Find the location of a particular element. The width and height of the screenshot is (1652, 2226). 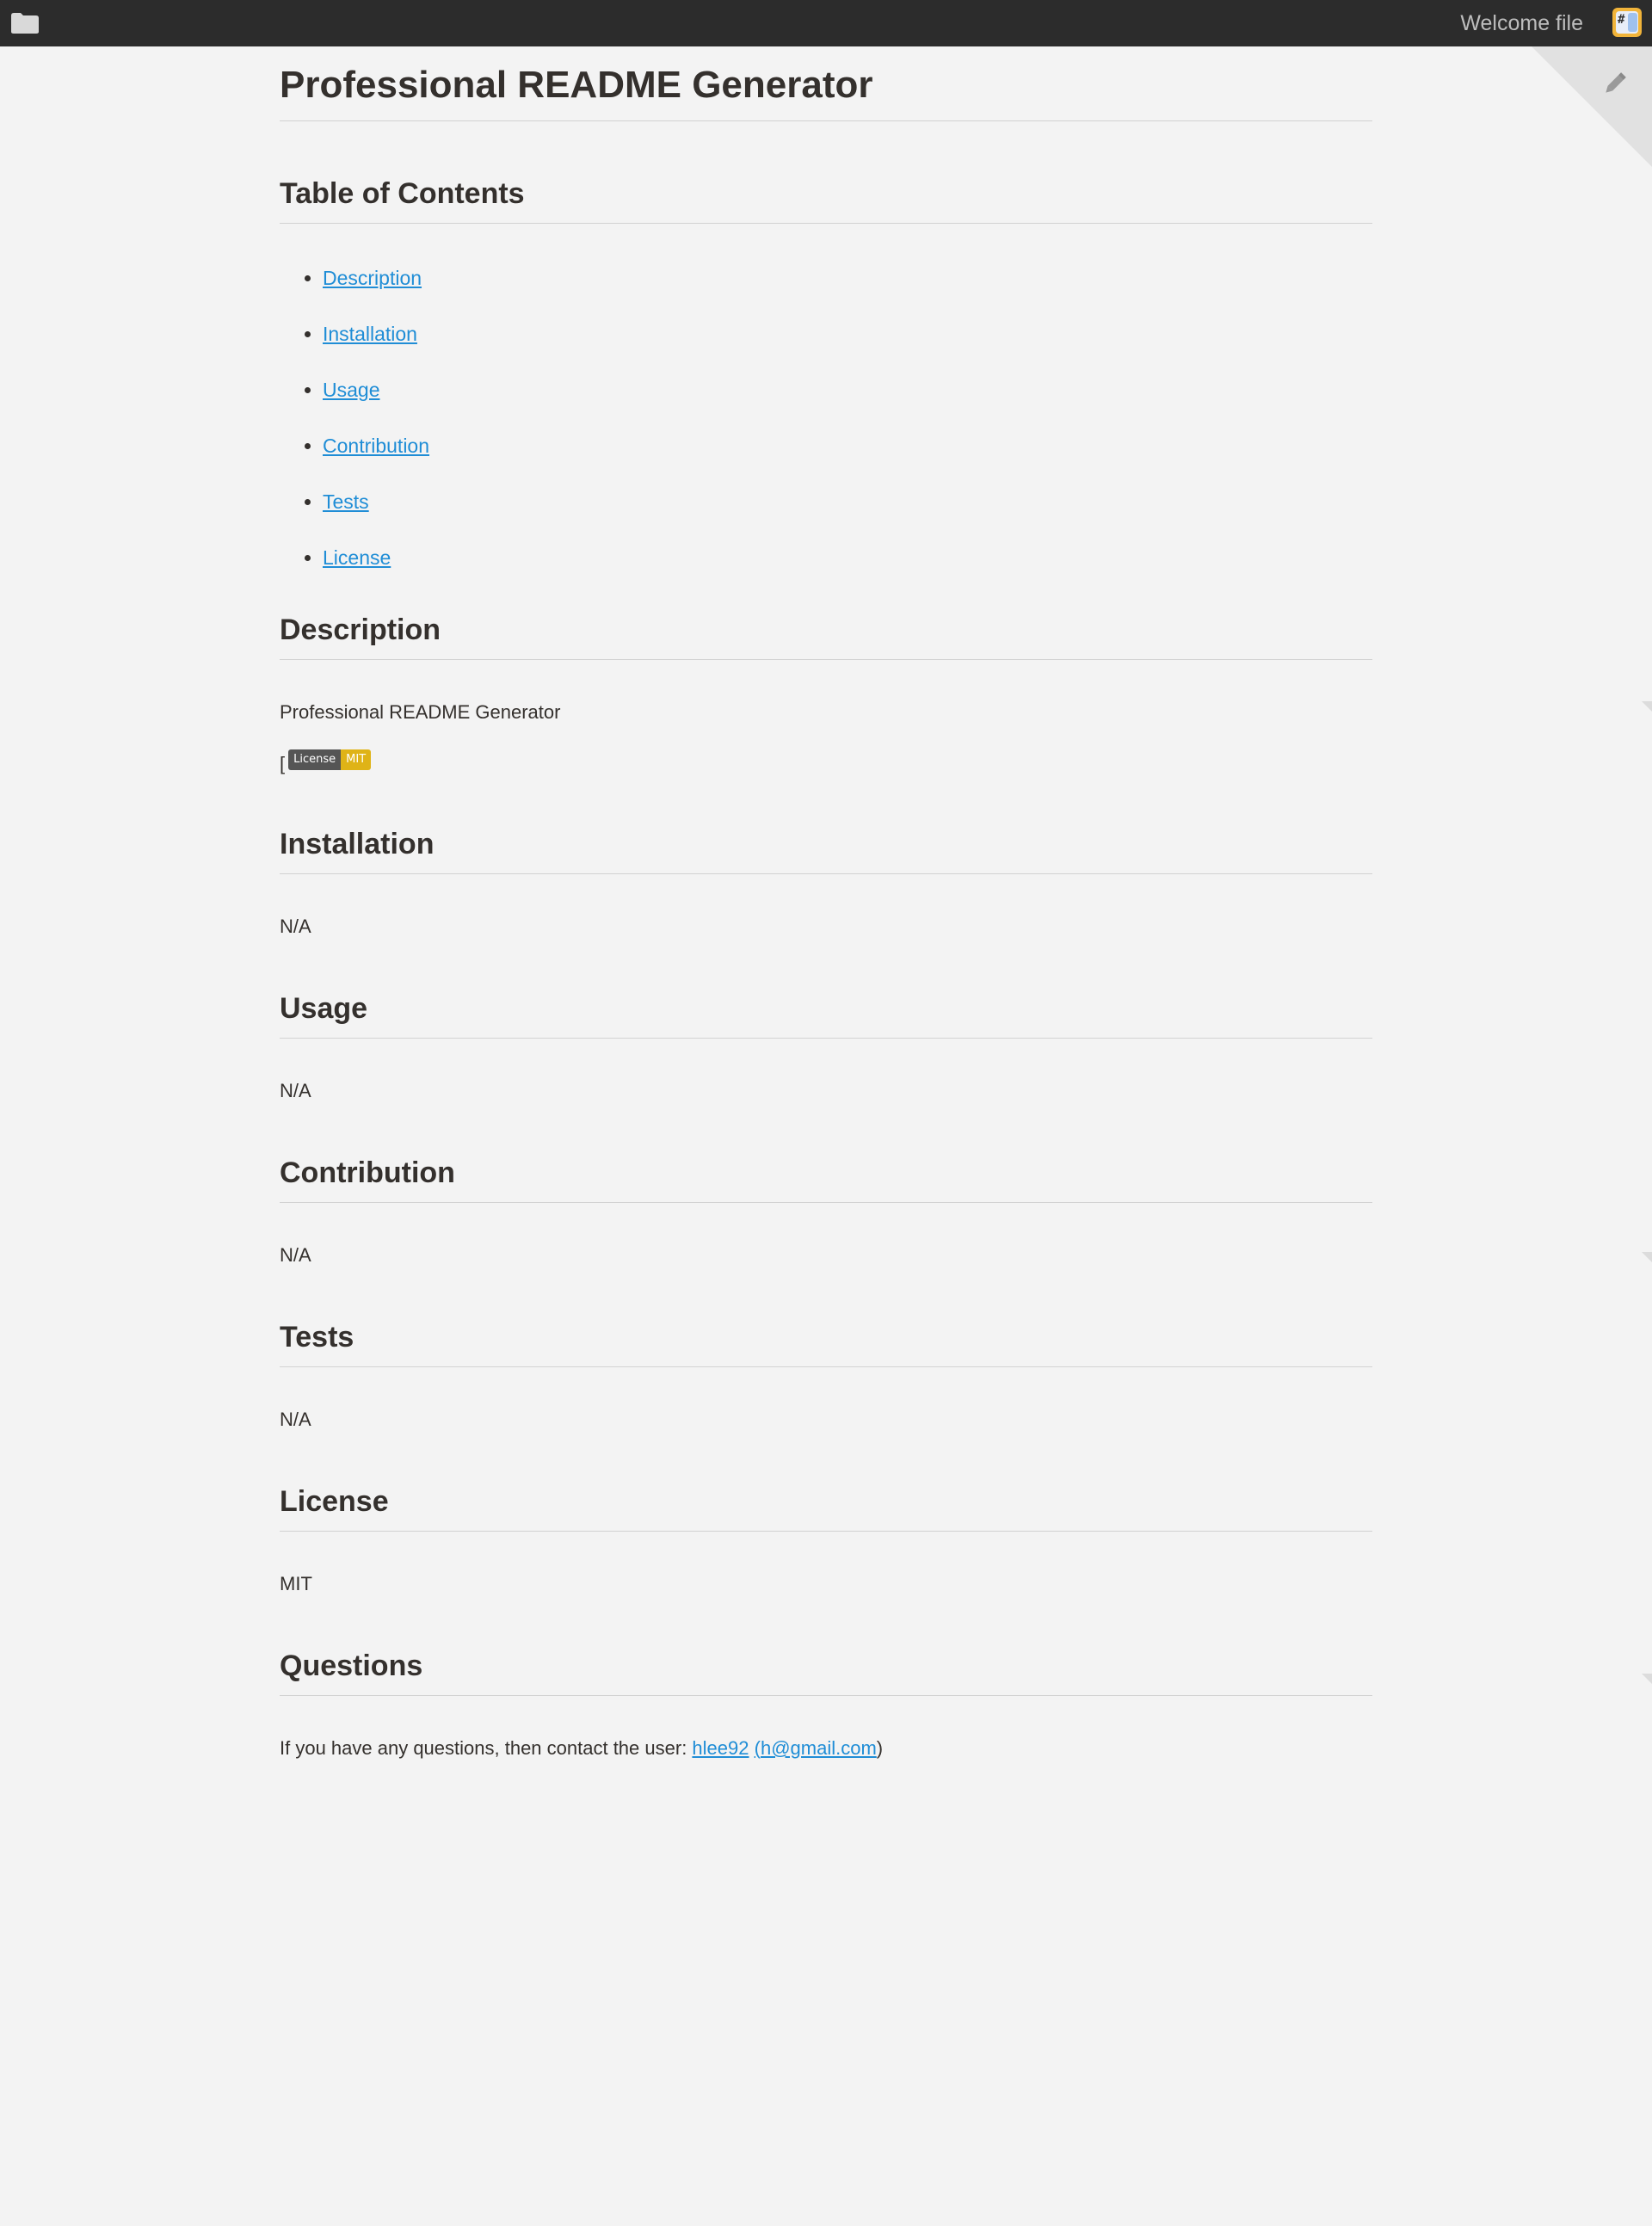

installation-heading: Installation is located at coordinates (826, 850).